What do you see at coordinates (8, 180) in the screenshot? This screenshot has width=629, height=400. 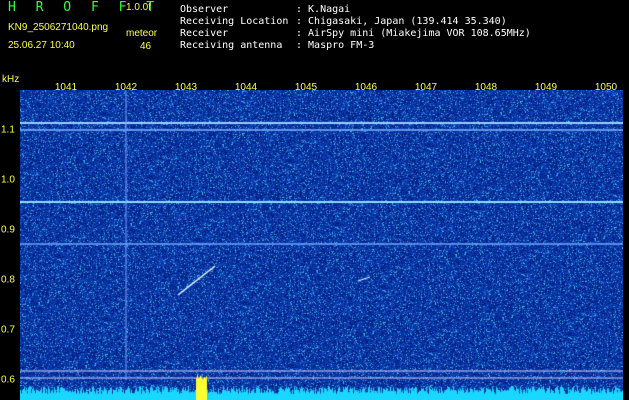 I see `y-tick-1-0: 1.0` at bounding box center [8, 180].